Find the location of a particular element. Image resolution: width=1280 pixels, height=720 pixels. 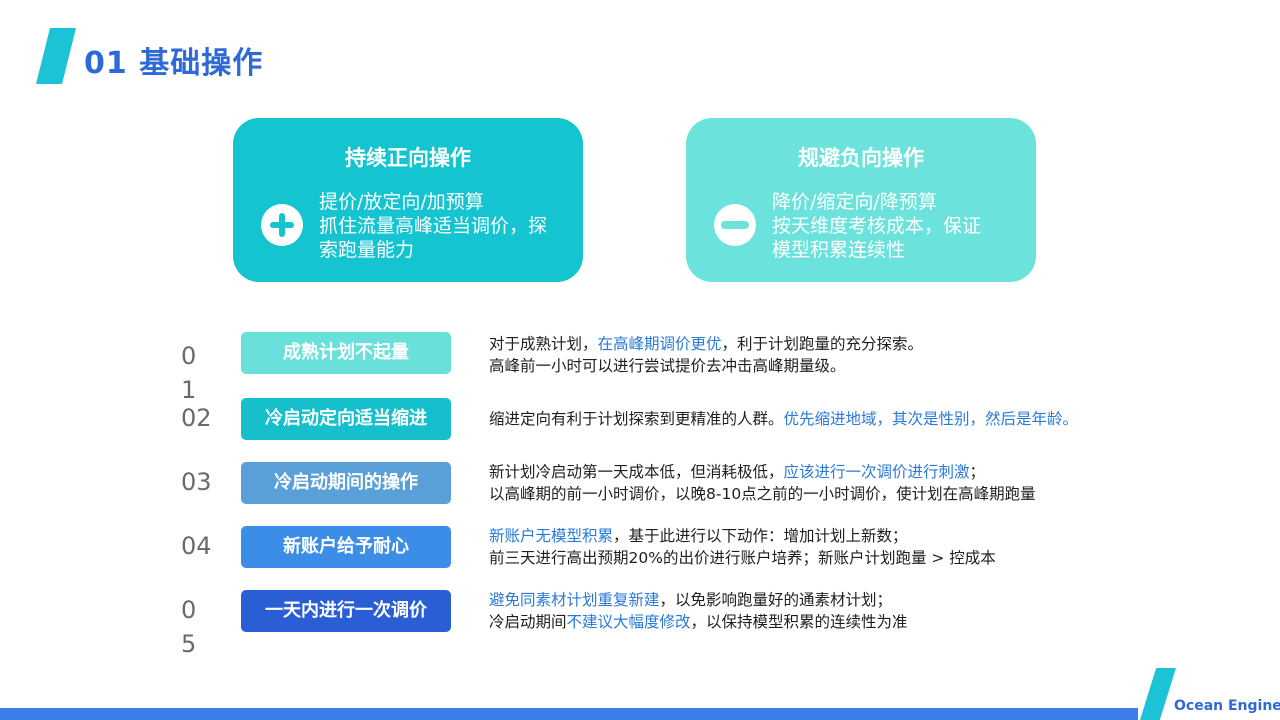

description-line: 避免同素材计划重复新建，以免影响跑量好的通素材计划； is located at coordinates (698, 600).